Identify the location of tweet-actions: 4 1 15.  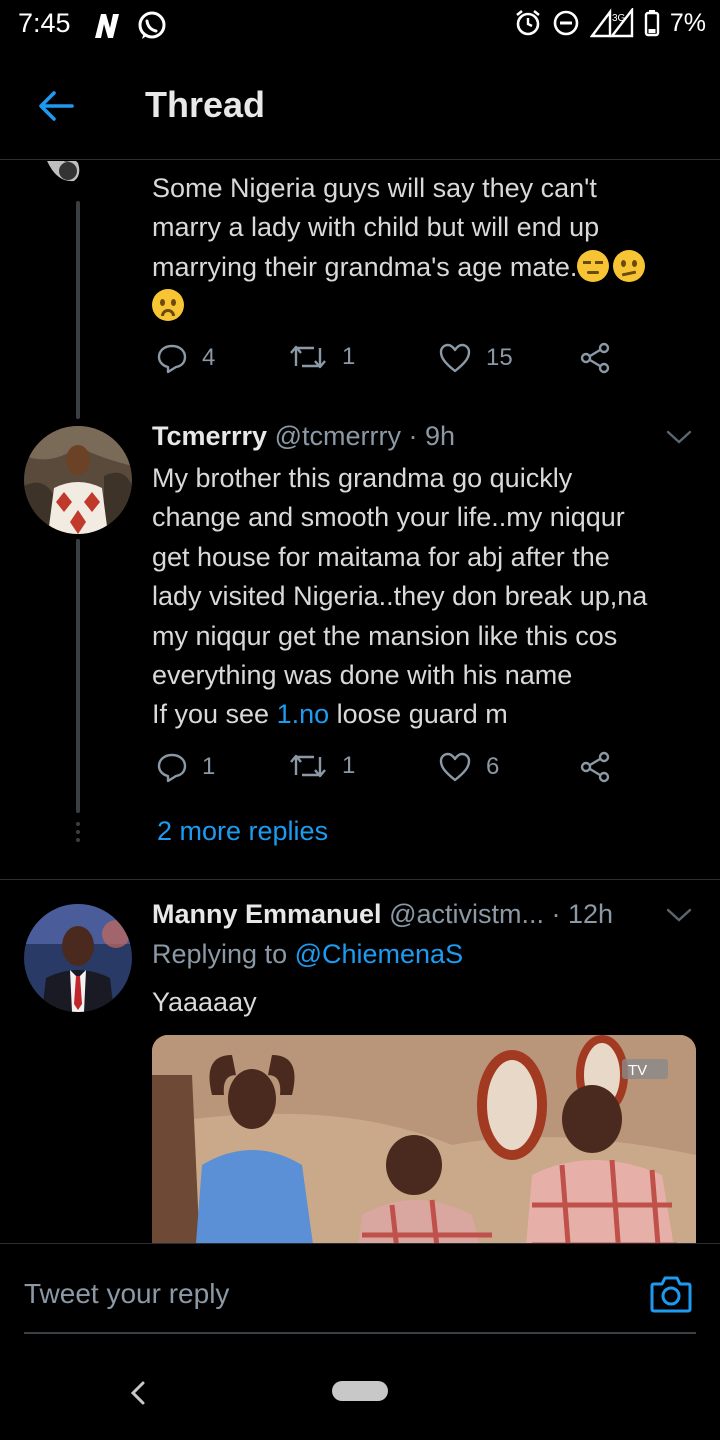
(391, 362).